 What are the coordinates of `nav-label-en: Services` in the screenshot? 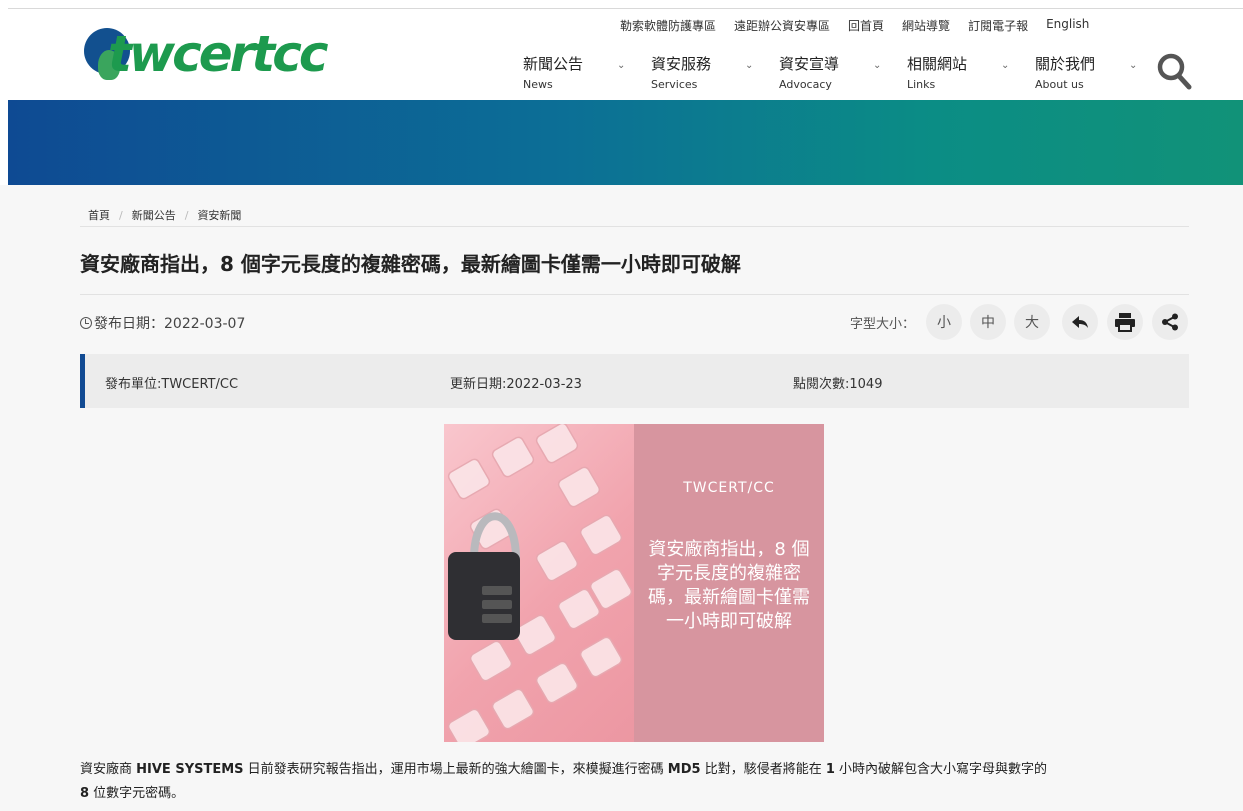 It's located at (674, 84).